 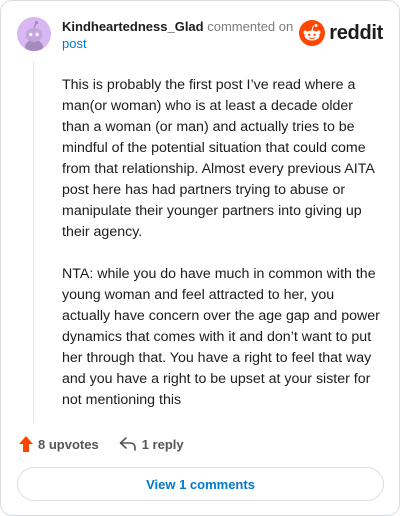 I want to click on reply-arrow-icon, so click(x=127, y=444).